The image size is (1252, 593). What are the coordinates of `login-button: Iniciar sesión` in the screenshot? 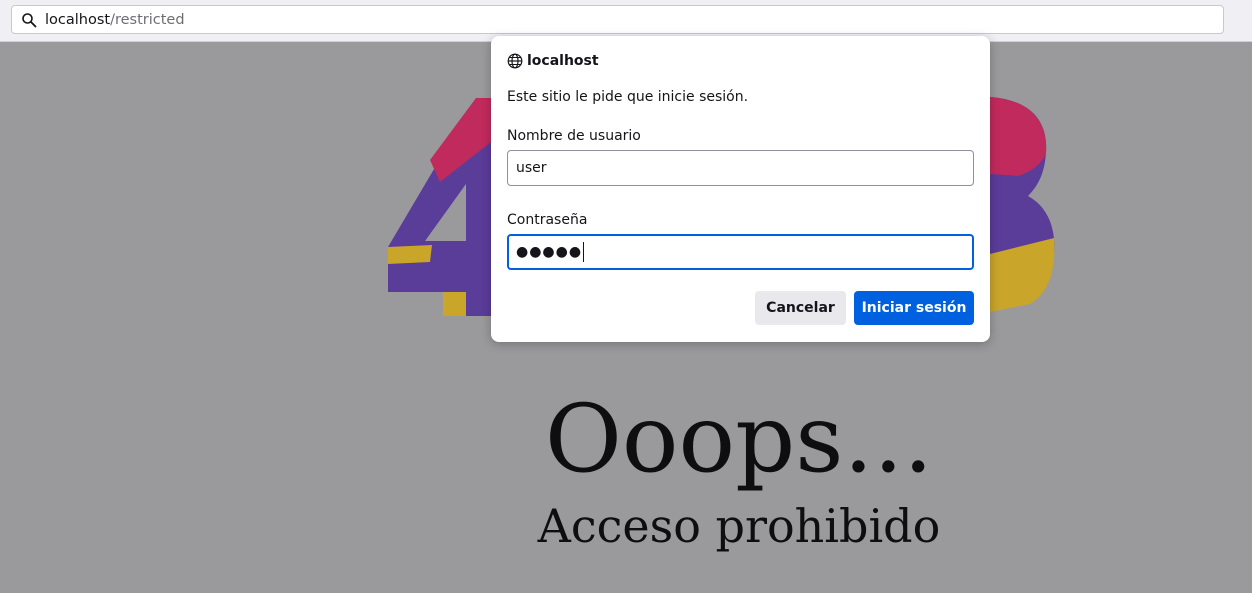 It's located at (914, 308).